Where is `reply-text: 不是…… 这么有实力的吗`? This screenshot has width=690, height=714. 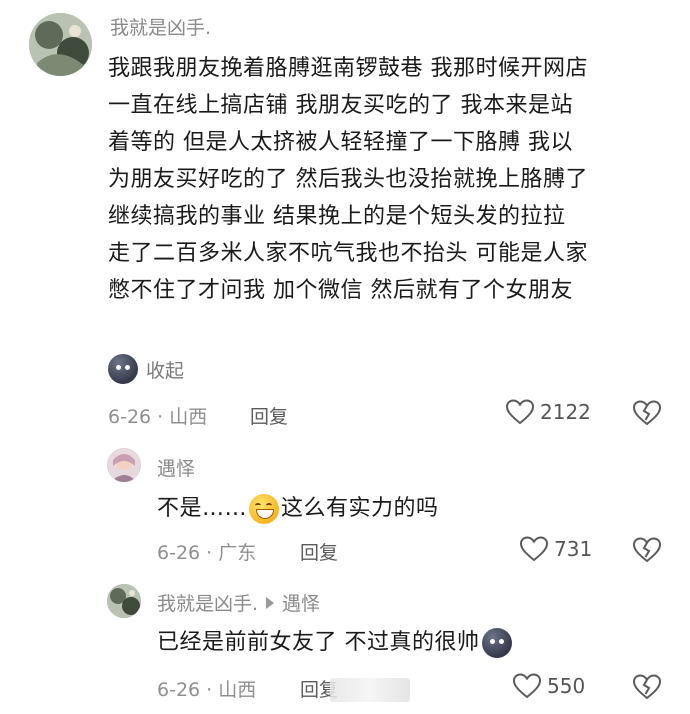 reply-text: 不是…… 这么有实力的吗 is located at coordinates (298, 508).